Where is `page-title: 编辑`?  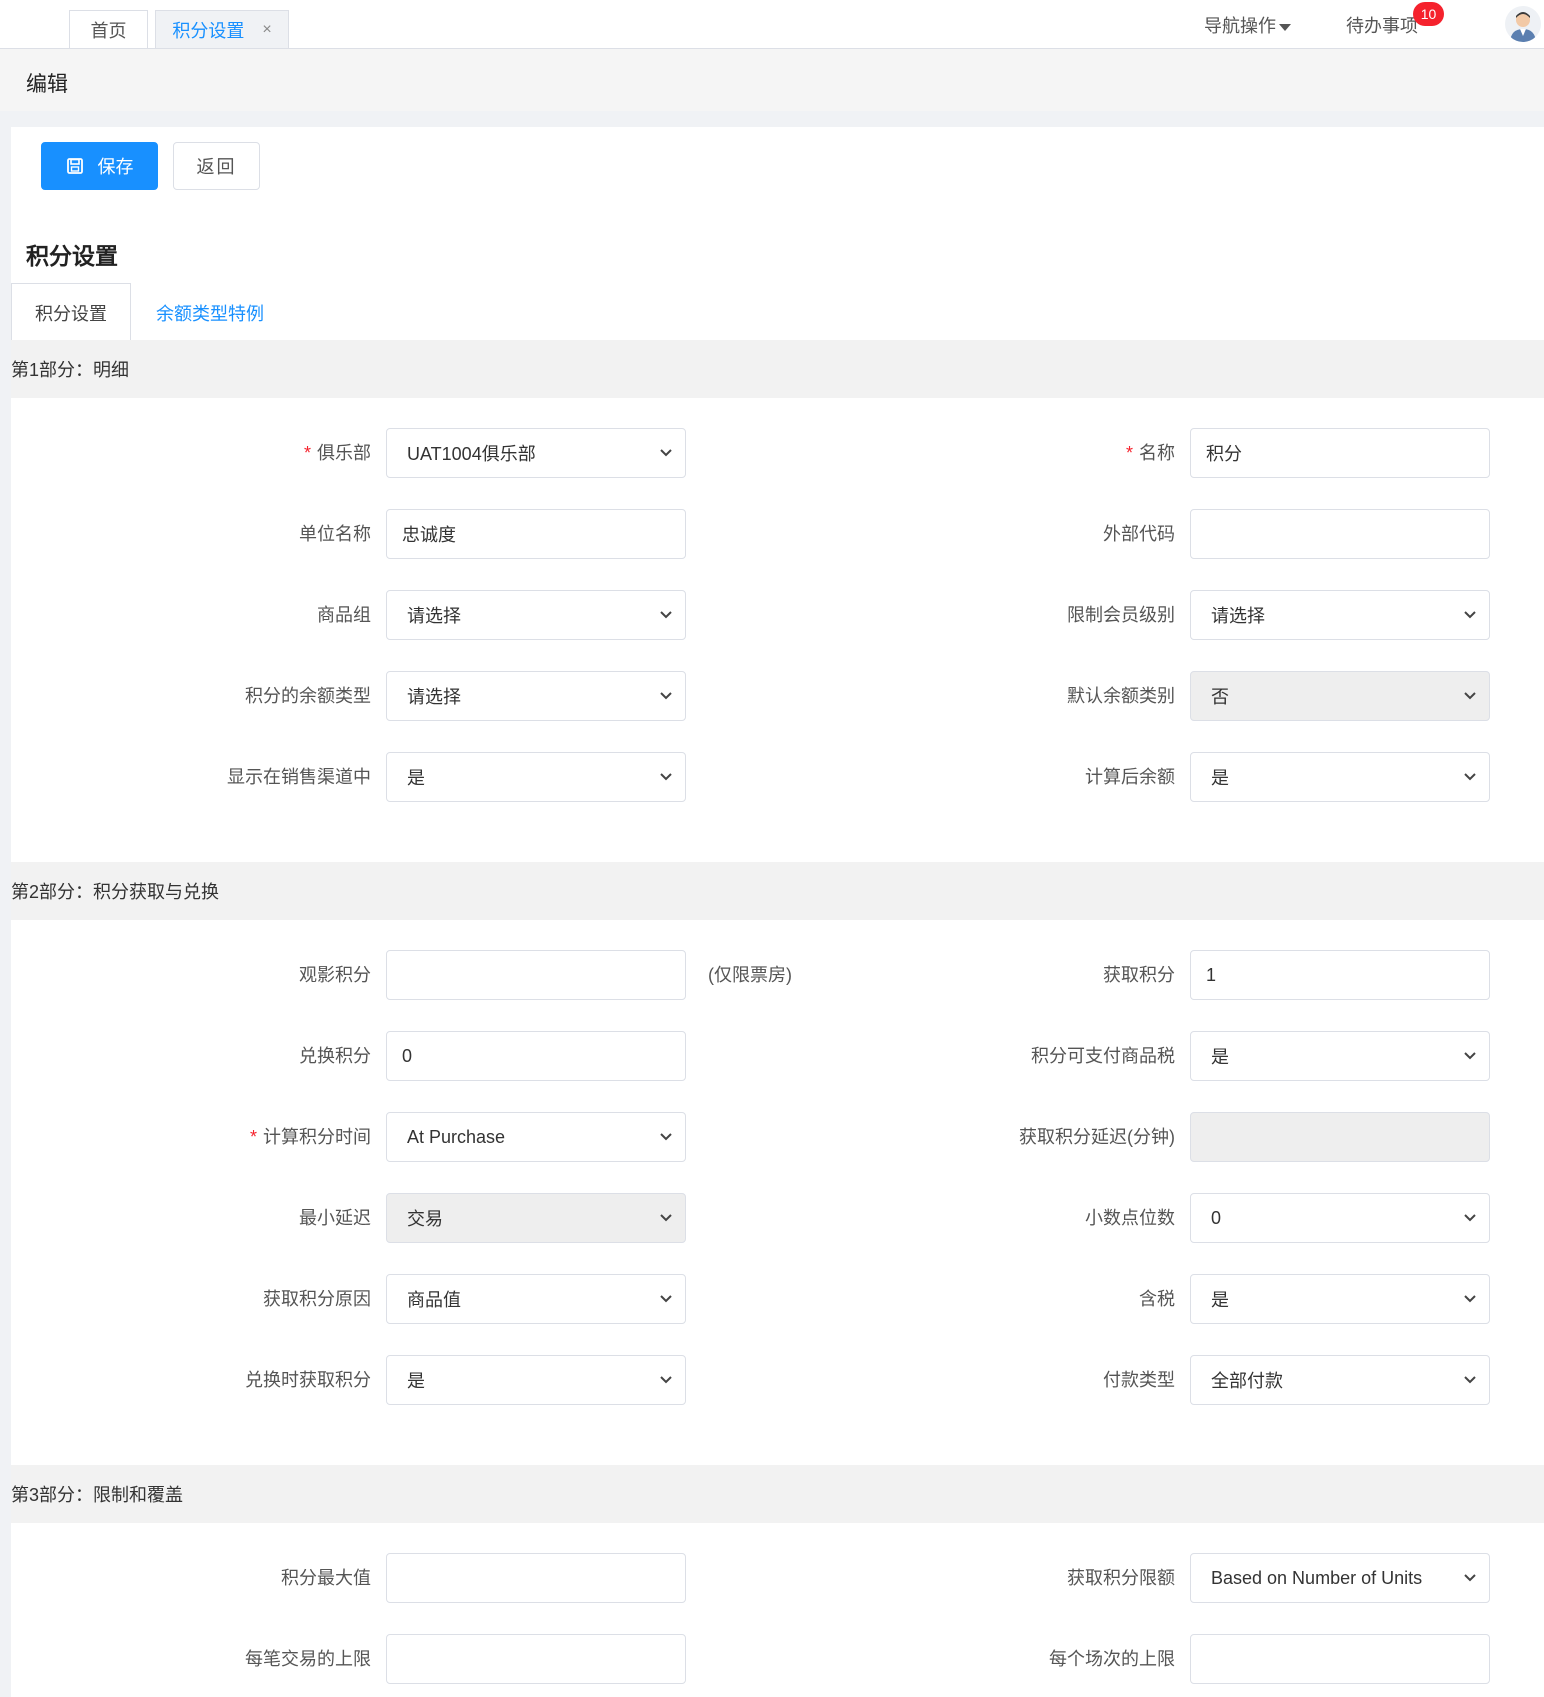
page-title: 编辑 is located at coordinates (47, 84).